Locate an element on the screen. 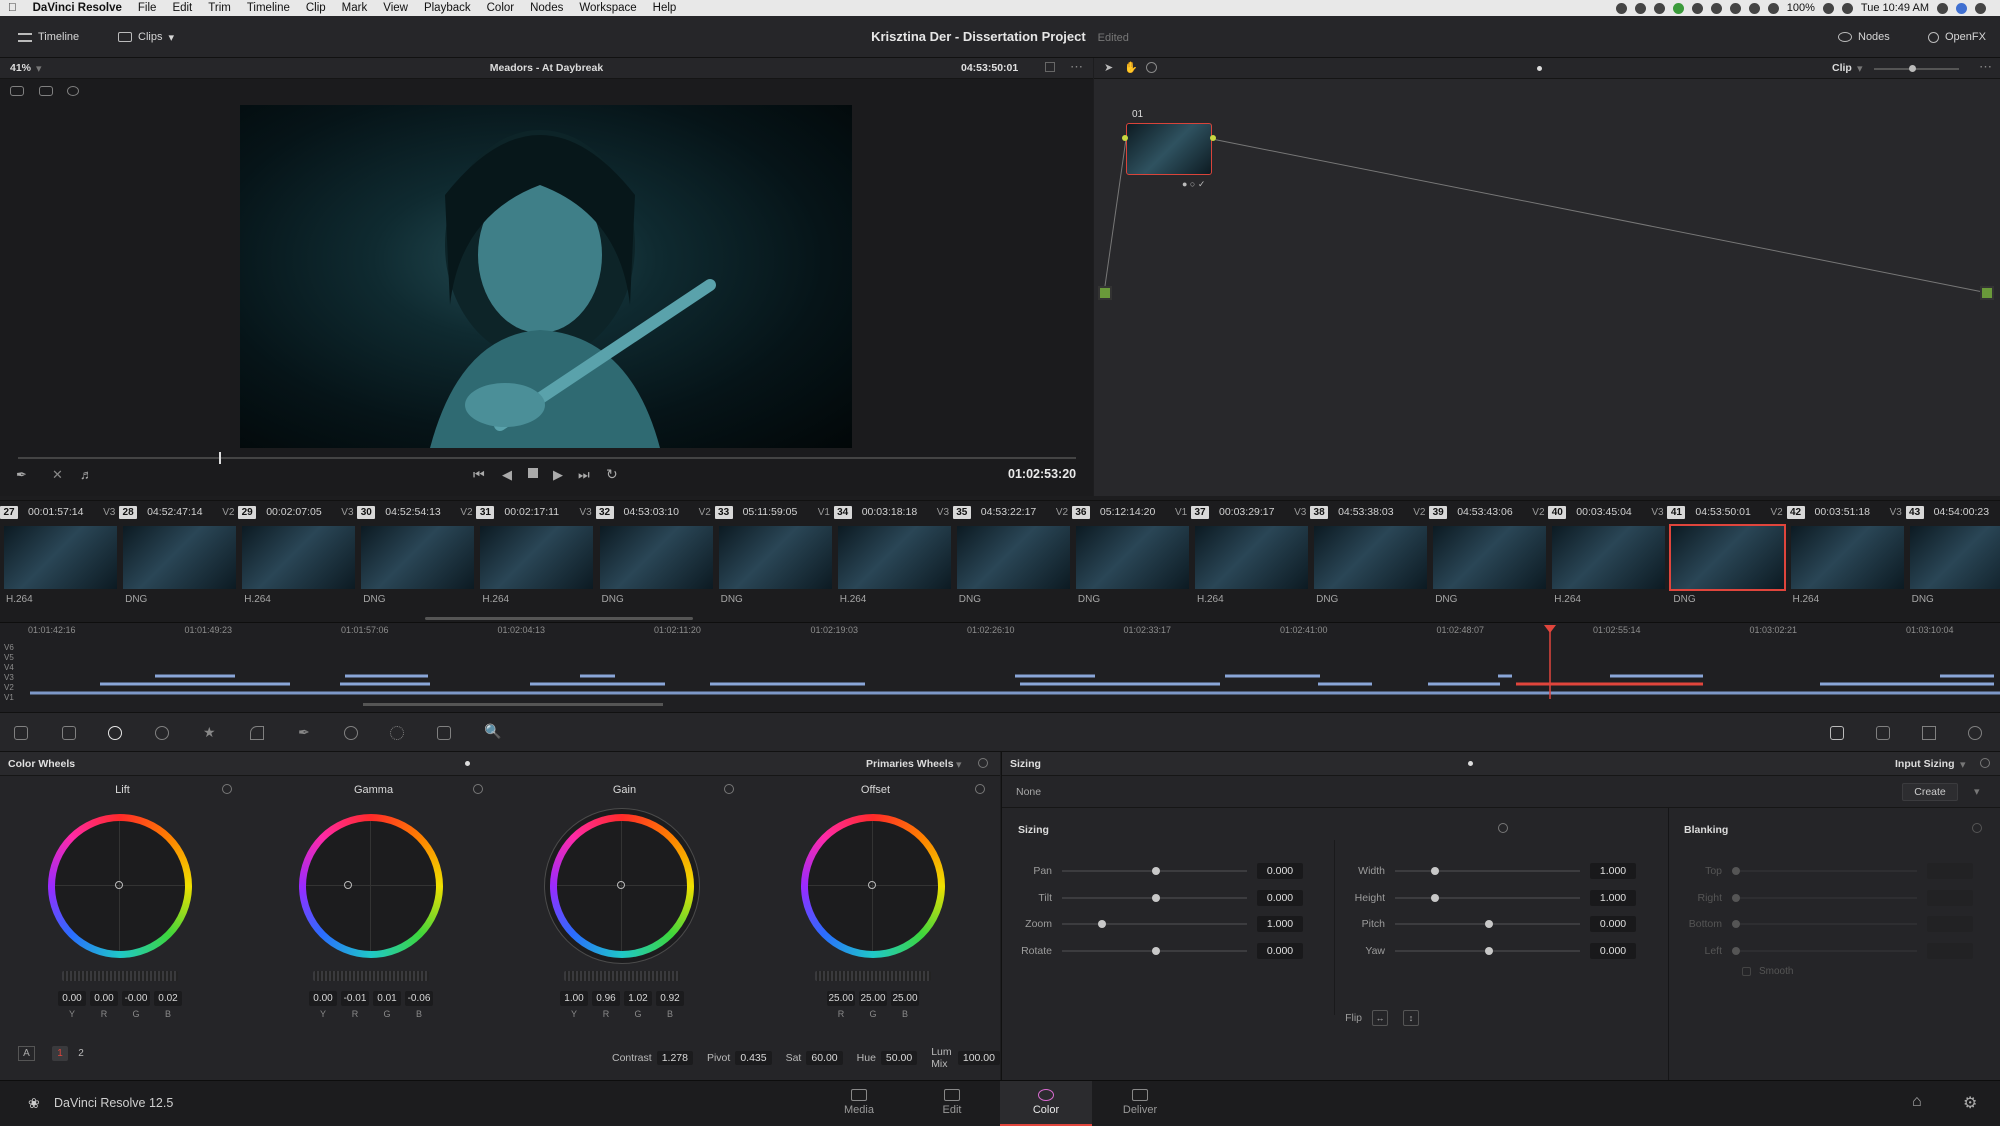  power-window-icon is located at coordinates (351, 733).